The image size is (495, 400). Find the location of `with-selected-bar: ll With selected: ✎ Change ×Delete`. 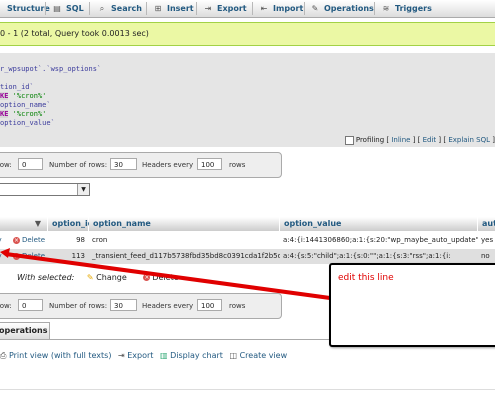

with-selected-bar: ll With selected: ✎ Change ×Delete is located at coordinates (89, 278).